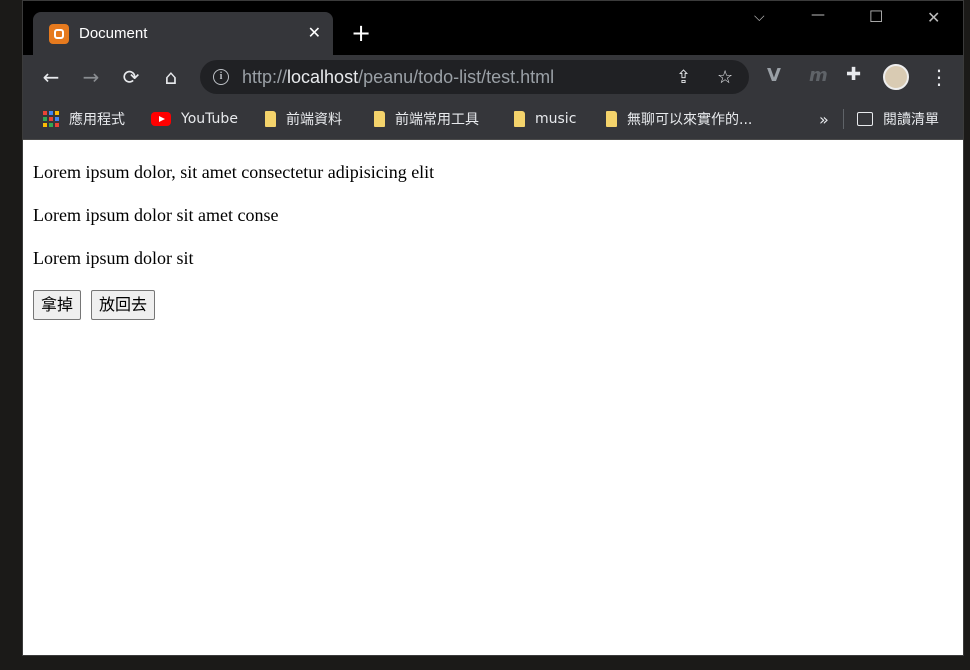  I want to click on home-icon: ⌂, so click(171, 77).